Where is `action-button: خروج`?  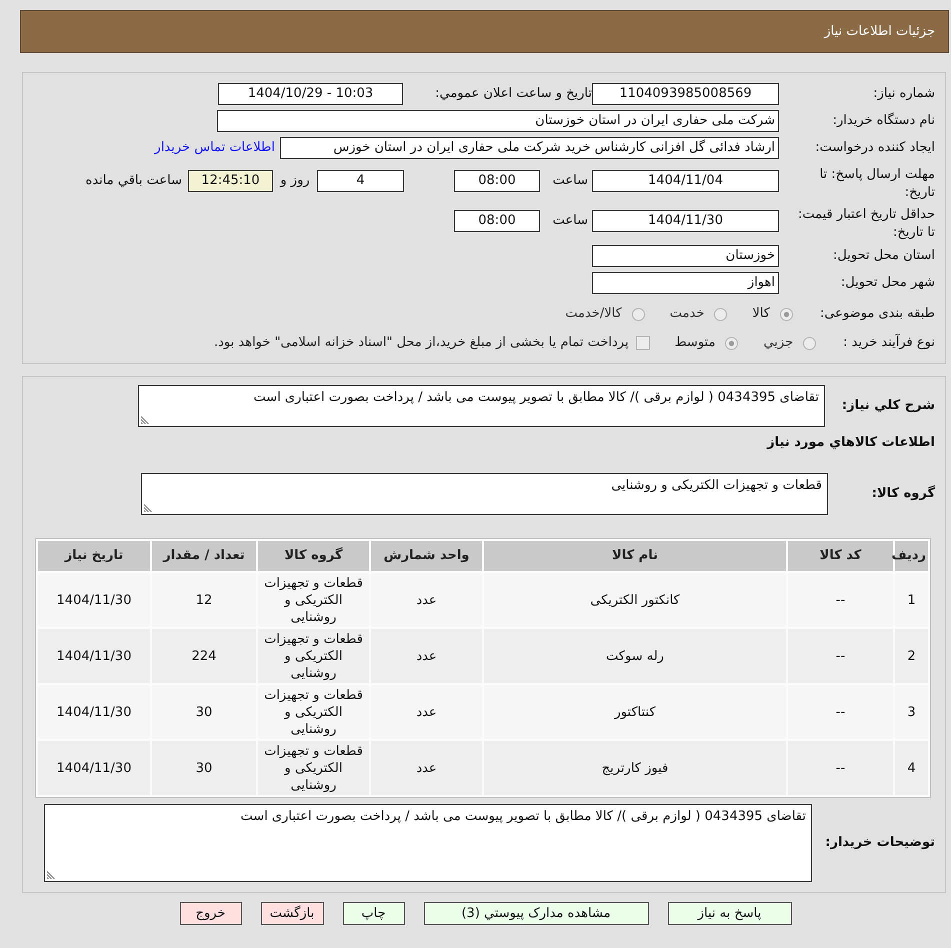 action-button: خروج is located at coordinates (211, 913).